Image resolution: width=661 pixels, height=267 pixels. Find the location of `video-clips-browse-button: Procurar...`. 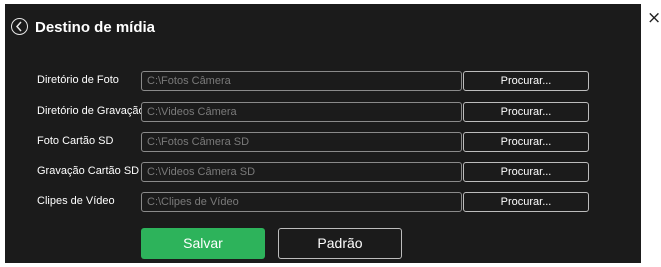

video-clips-browse-button: Procurar... is located at coordinates (526, 202).